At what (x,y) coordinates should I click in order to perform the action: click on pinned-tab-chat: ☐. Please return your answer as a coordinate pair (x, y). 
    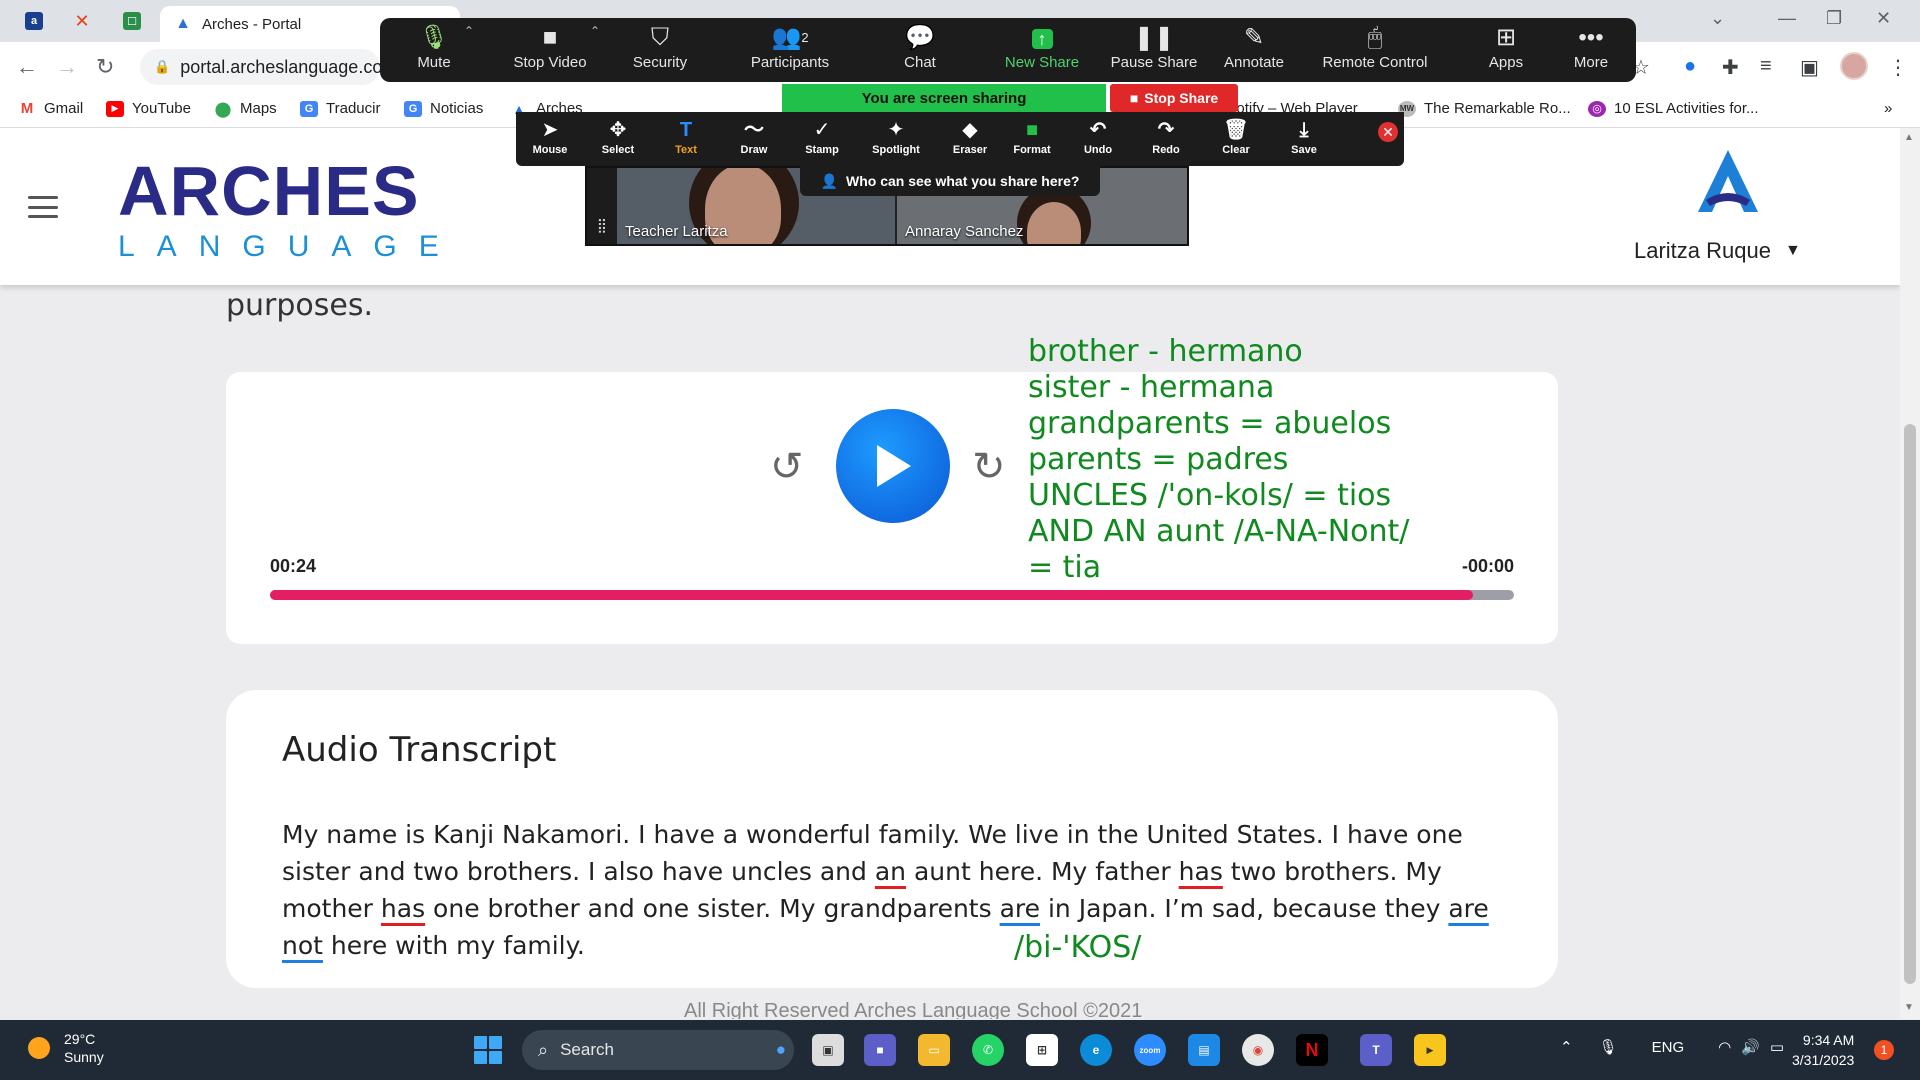
    Looking at the image, I should click on (132, 21).